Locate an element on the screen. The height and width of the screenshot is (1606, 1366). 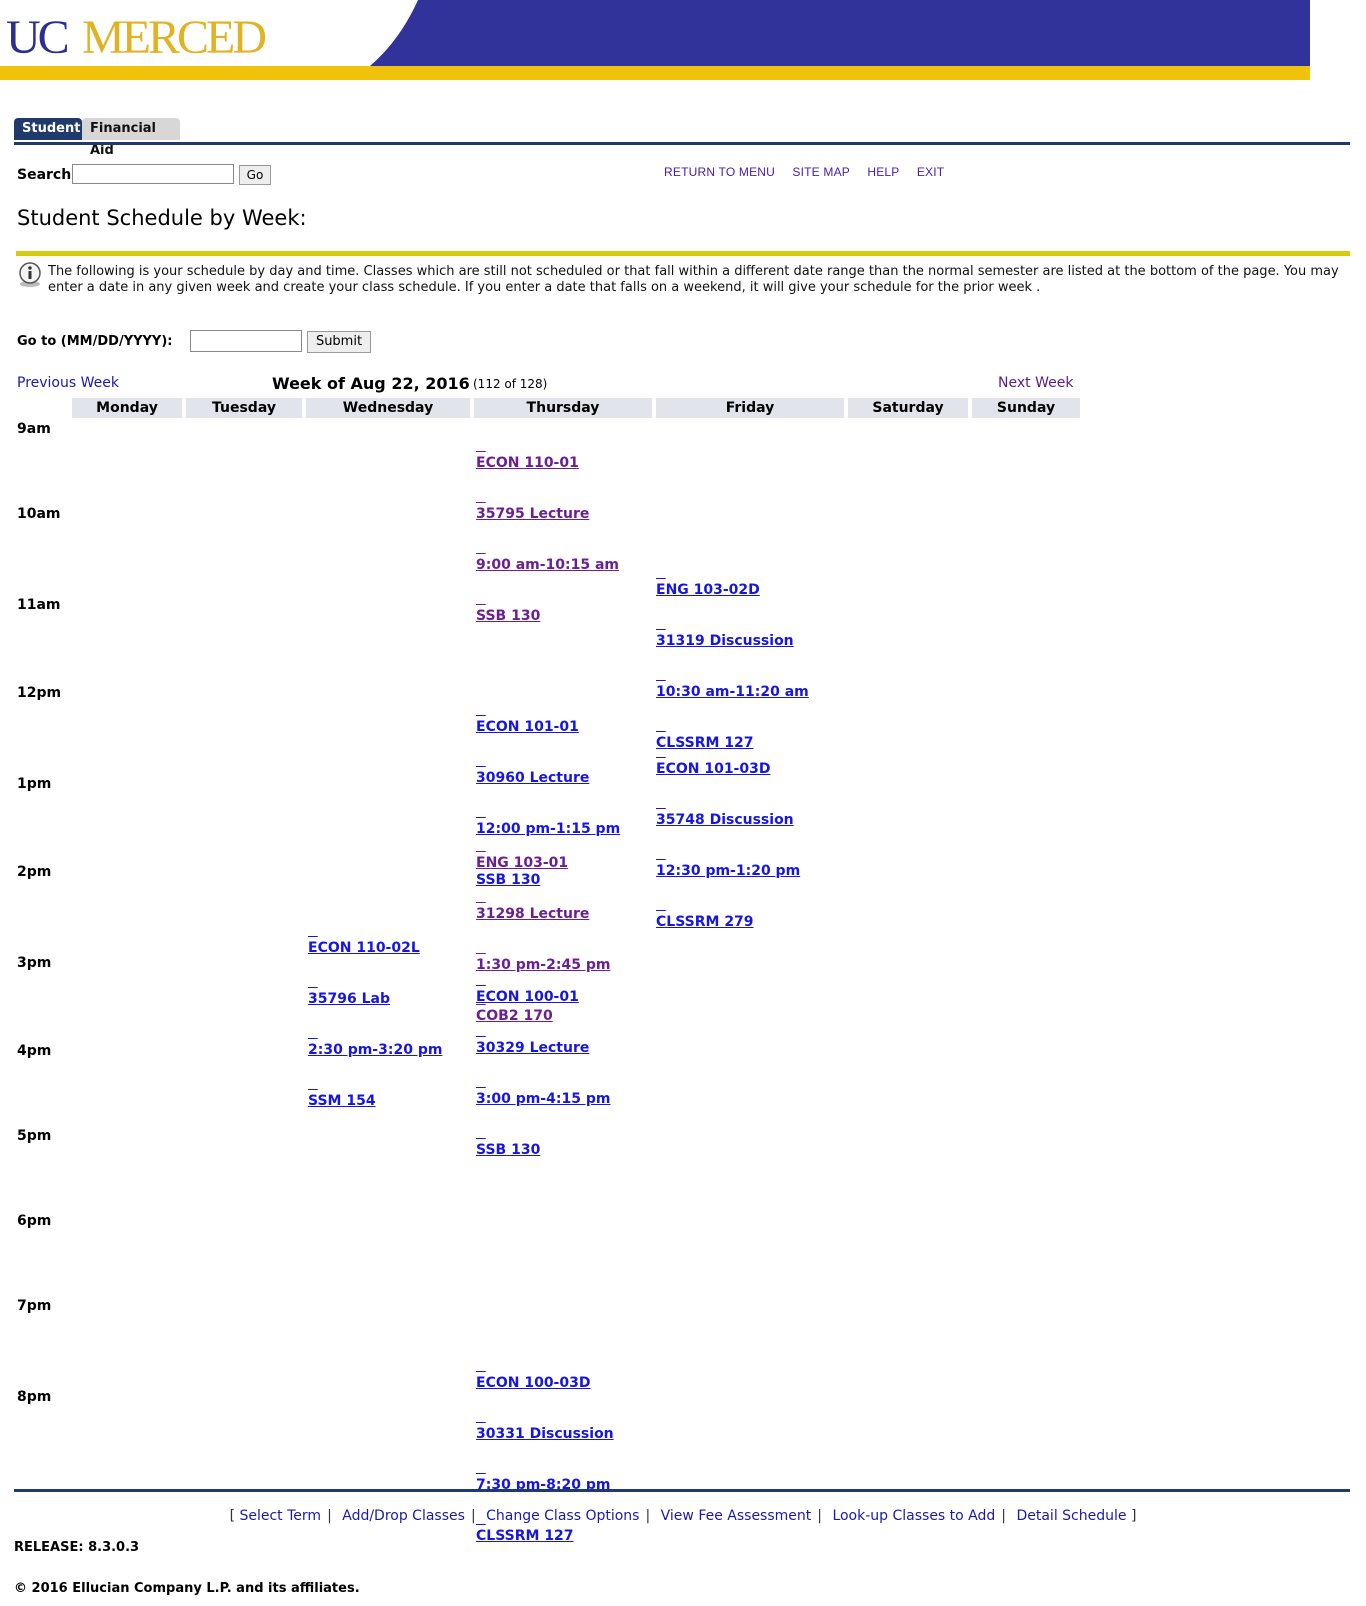
event-time: 9:00 am-10:15 am is located at coordinates (548, 565).